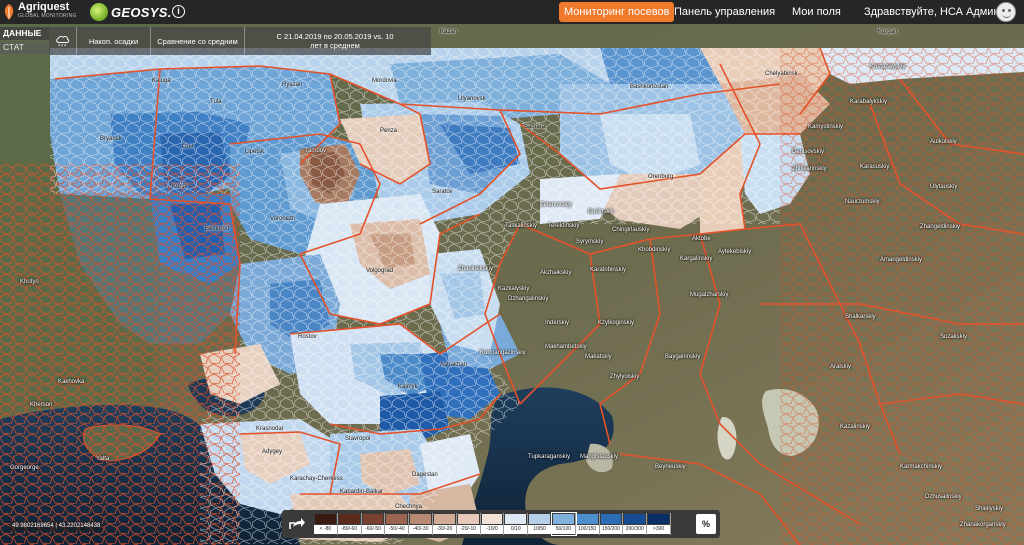 Image resolution: width=1024 pixels, height=545 pixels. What do you see at coordinates (63, 41) in the screenshot?
I see `cloud-rain-icon` at bounding box center [63, 41].